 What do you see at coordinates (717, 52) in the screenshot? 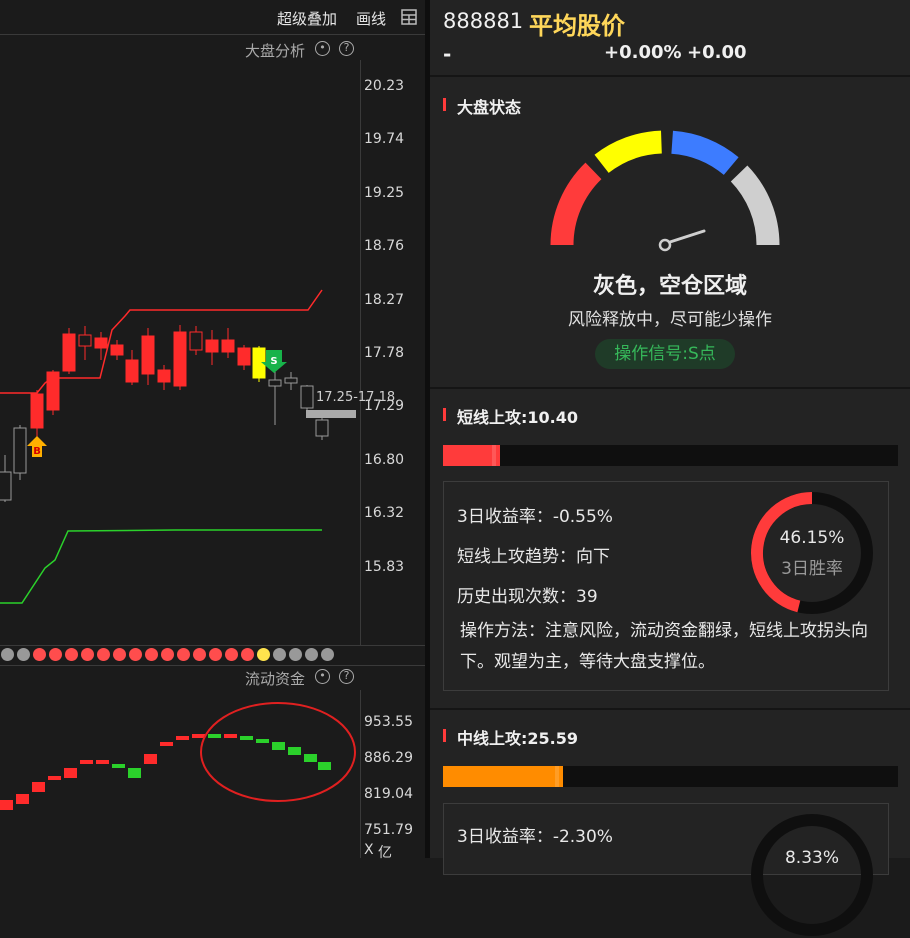
I see `stock-change: +0.00` at bounding box center [717, 52].